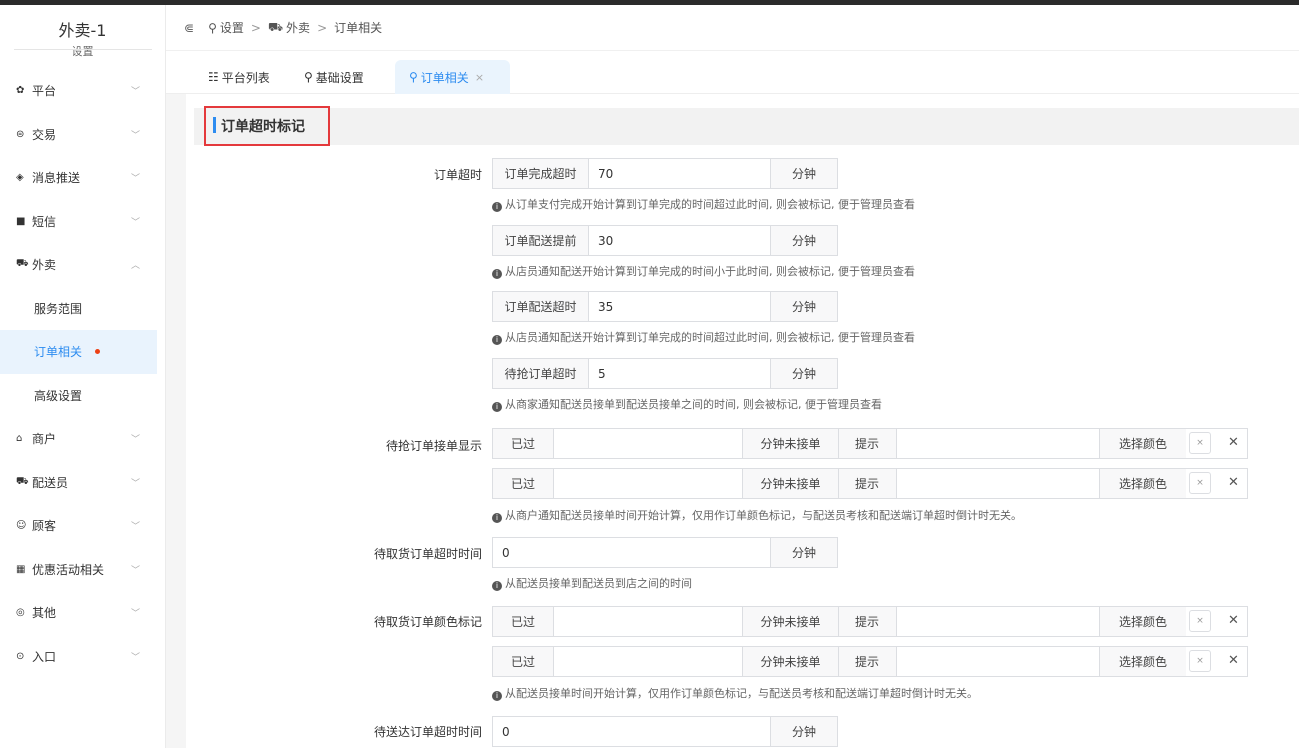  What do you see at coordinates (679, 373) in the screenshot?
I see `grab-order-timeout-field: 5` at bounding box center [679, 373].